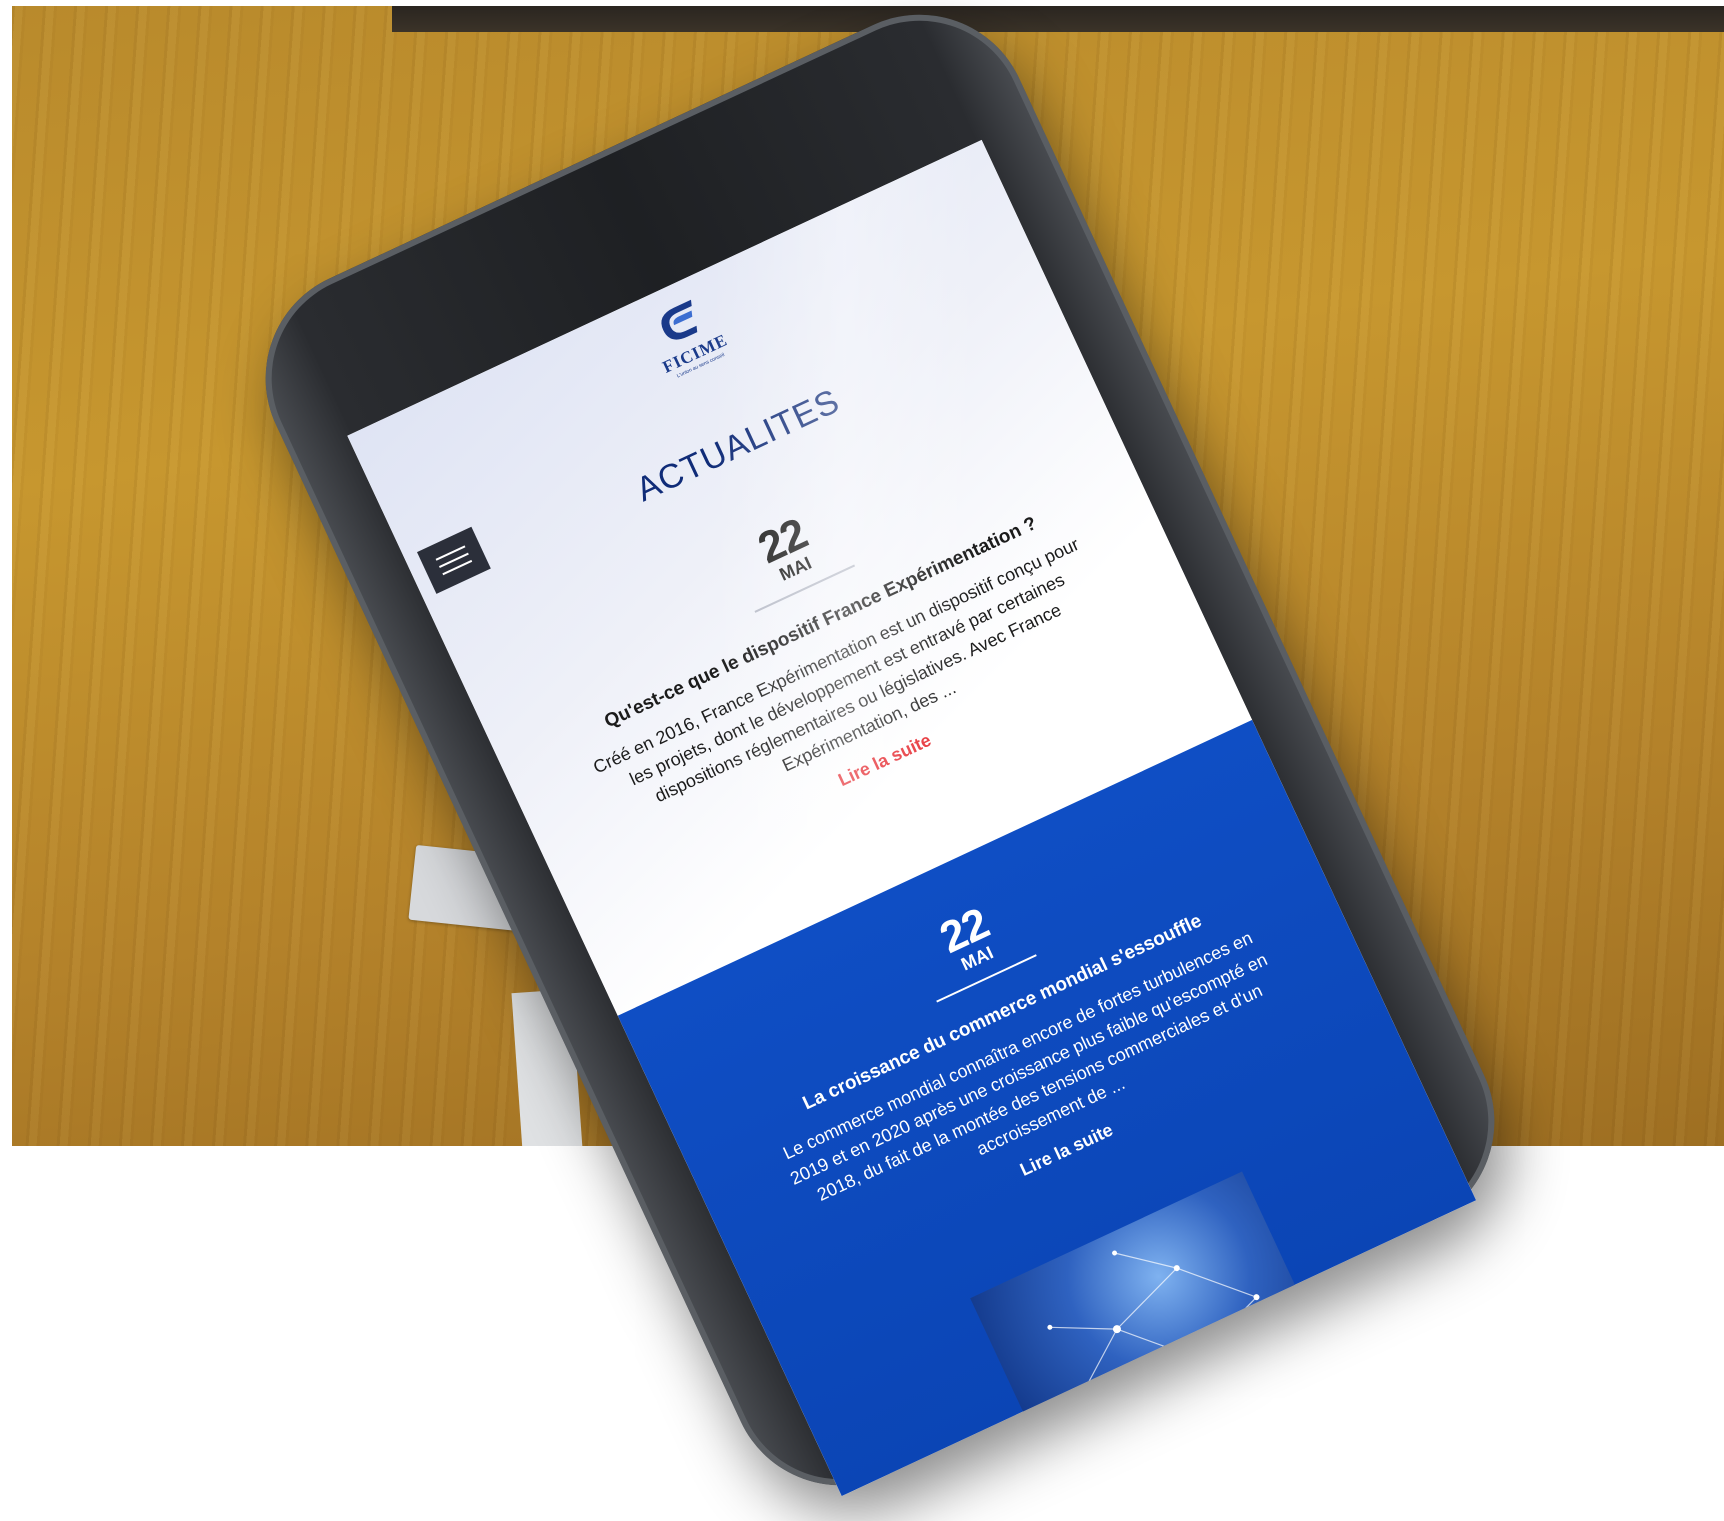  Describe the element at coordinates (1058, 19) in the screenshot. I see `table-edge` at that location.